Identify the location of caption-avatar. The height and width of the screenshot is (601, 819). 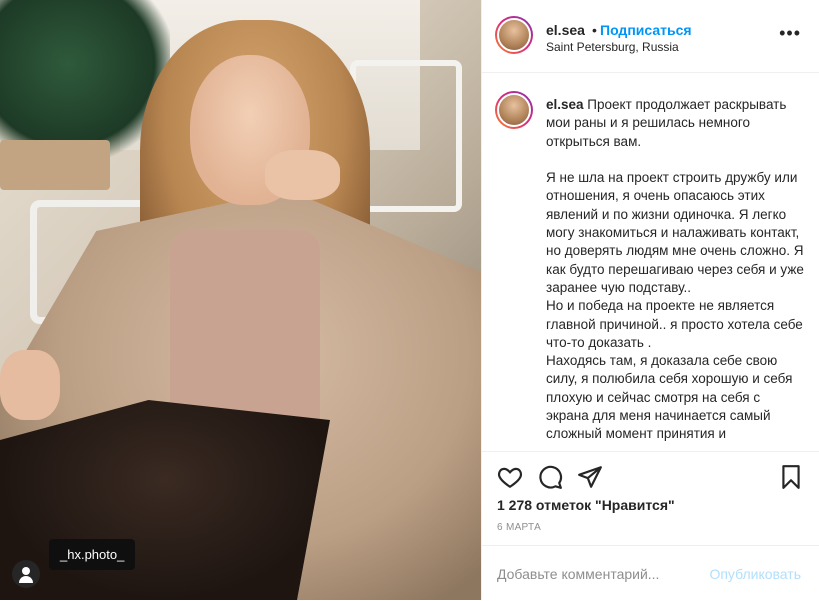
(514, 110).